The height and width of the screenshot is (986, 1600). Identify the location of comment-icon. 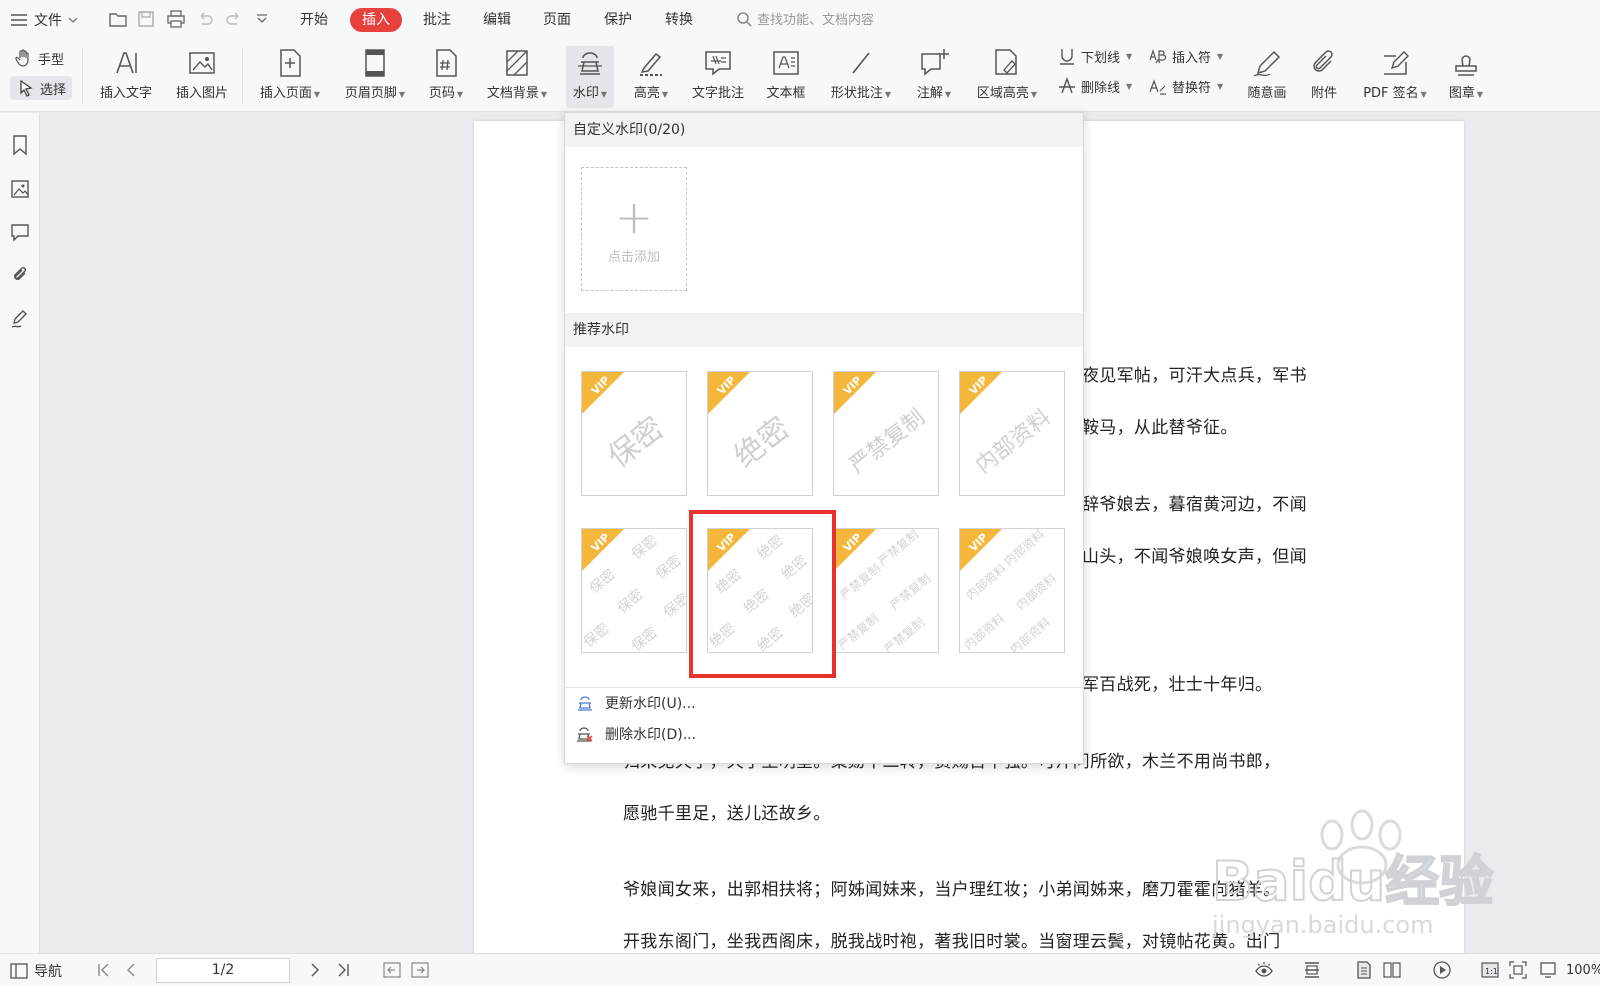
(20, 232).